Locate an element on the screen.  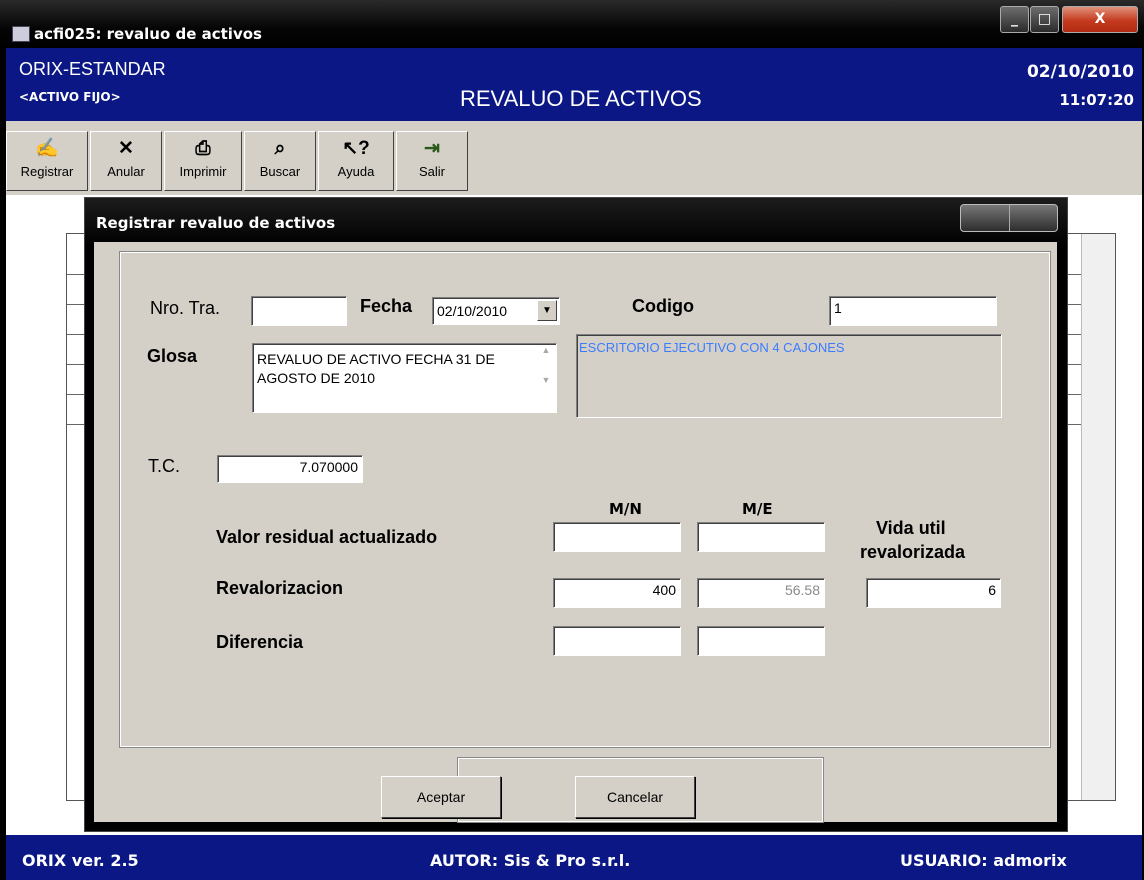
help-icon: ↖? is located at coordinates (356, 148).